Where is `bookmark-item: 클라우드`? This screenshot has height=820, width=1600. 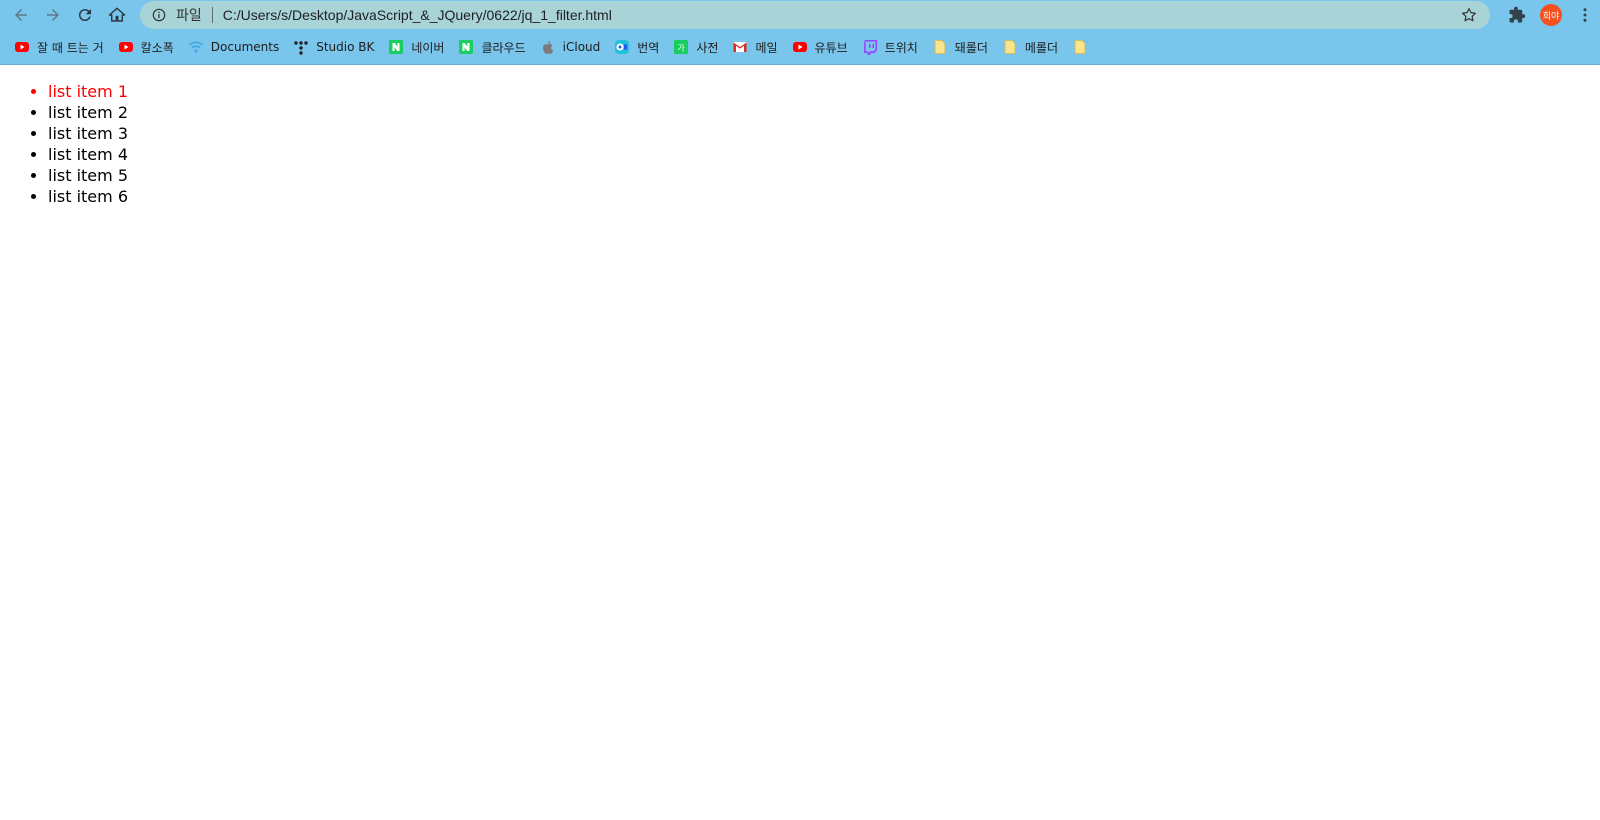
bookmark-item: 클라우드 is located at coordinates (492, 47).